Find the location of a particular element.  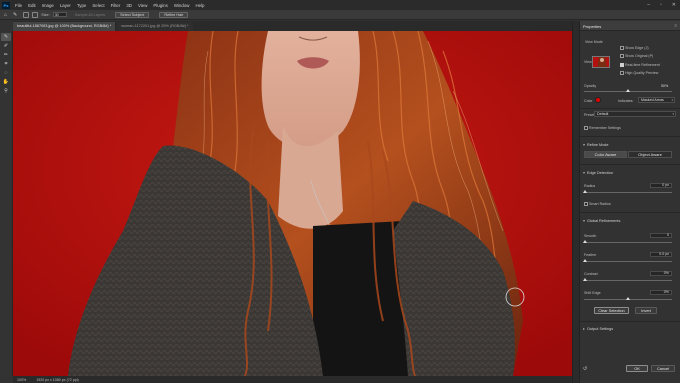

reset-icon: ↺ is located at coordinates (585, 369).